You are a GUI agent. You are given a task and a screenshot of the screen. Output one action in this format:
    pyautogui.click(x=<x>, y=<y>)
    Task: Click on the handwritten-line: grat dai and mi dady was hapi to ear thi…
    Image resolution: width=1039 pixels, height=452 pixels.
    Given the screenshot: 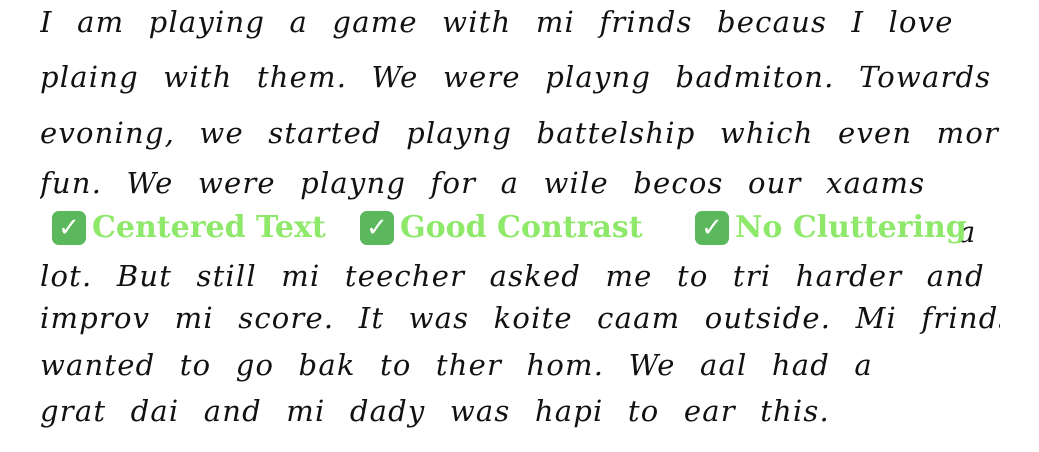 What is the action you would take?
    pyautogui.click(x=435, y=411)
    